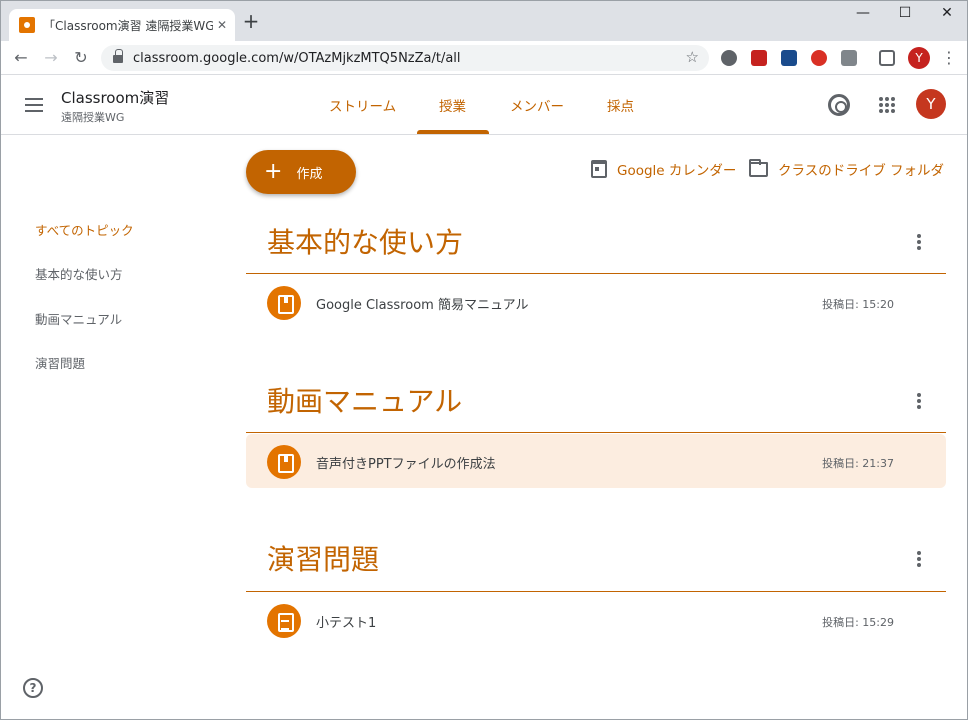 The width and height of the screenshot is (968, 720). What do you see at coordinates (596, 620) in the screenshot?
I see `classwork-item: 小テスト1 投稿日: 15:29` at bounding box center [596, 620].